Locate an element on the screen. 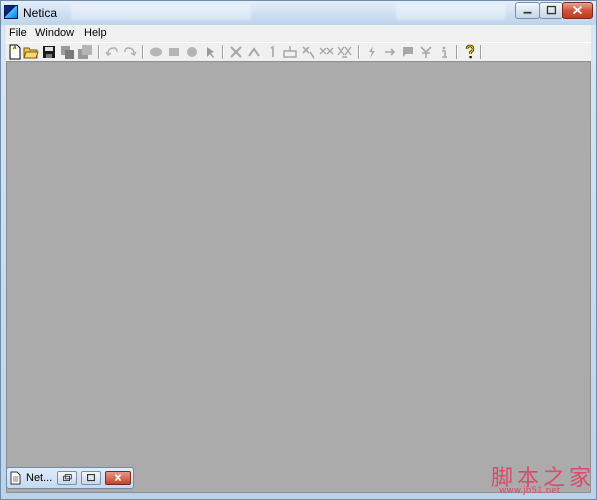 The width and height of the screenshot is (597, 500). compile-icon is located at coordinates (290, 52).